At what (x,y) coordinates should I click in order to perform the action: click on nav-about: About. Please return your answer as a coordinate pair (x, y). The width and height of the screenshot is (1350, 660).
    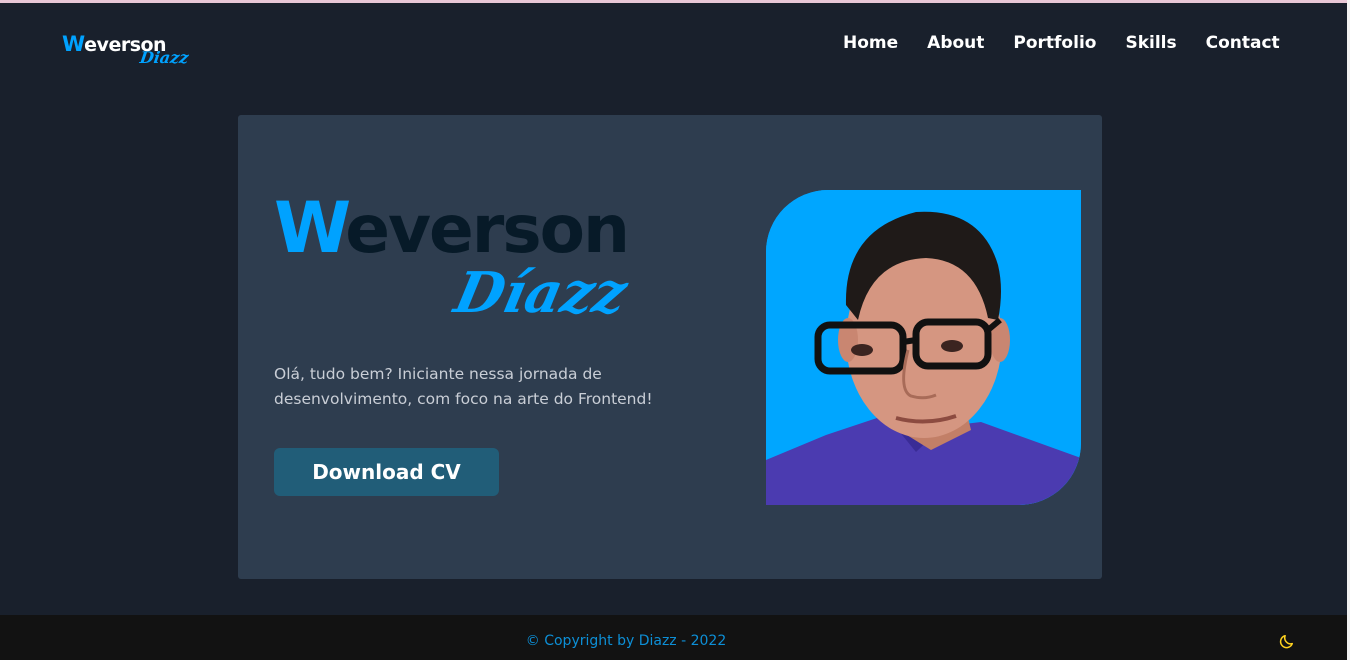
    Looking at the image, I should click on (955, 43).